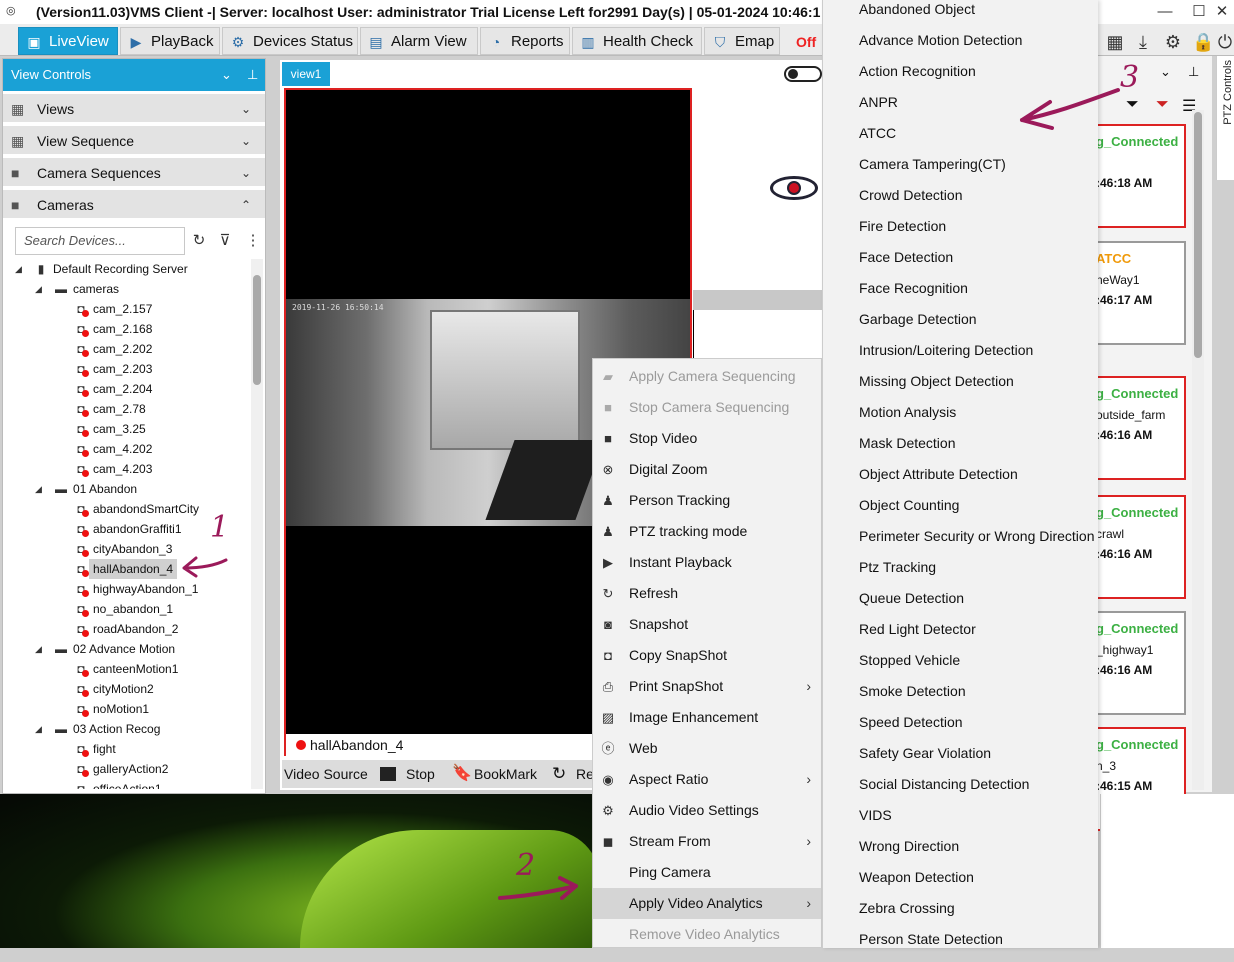  What do you see at coordinates (978, 233) in the screenshot?
I see `analytics-item-fire-detection: Fire Detection` at bounding box center [978, 233].